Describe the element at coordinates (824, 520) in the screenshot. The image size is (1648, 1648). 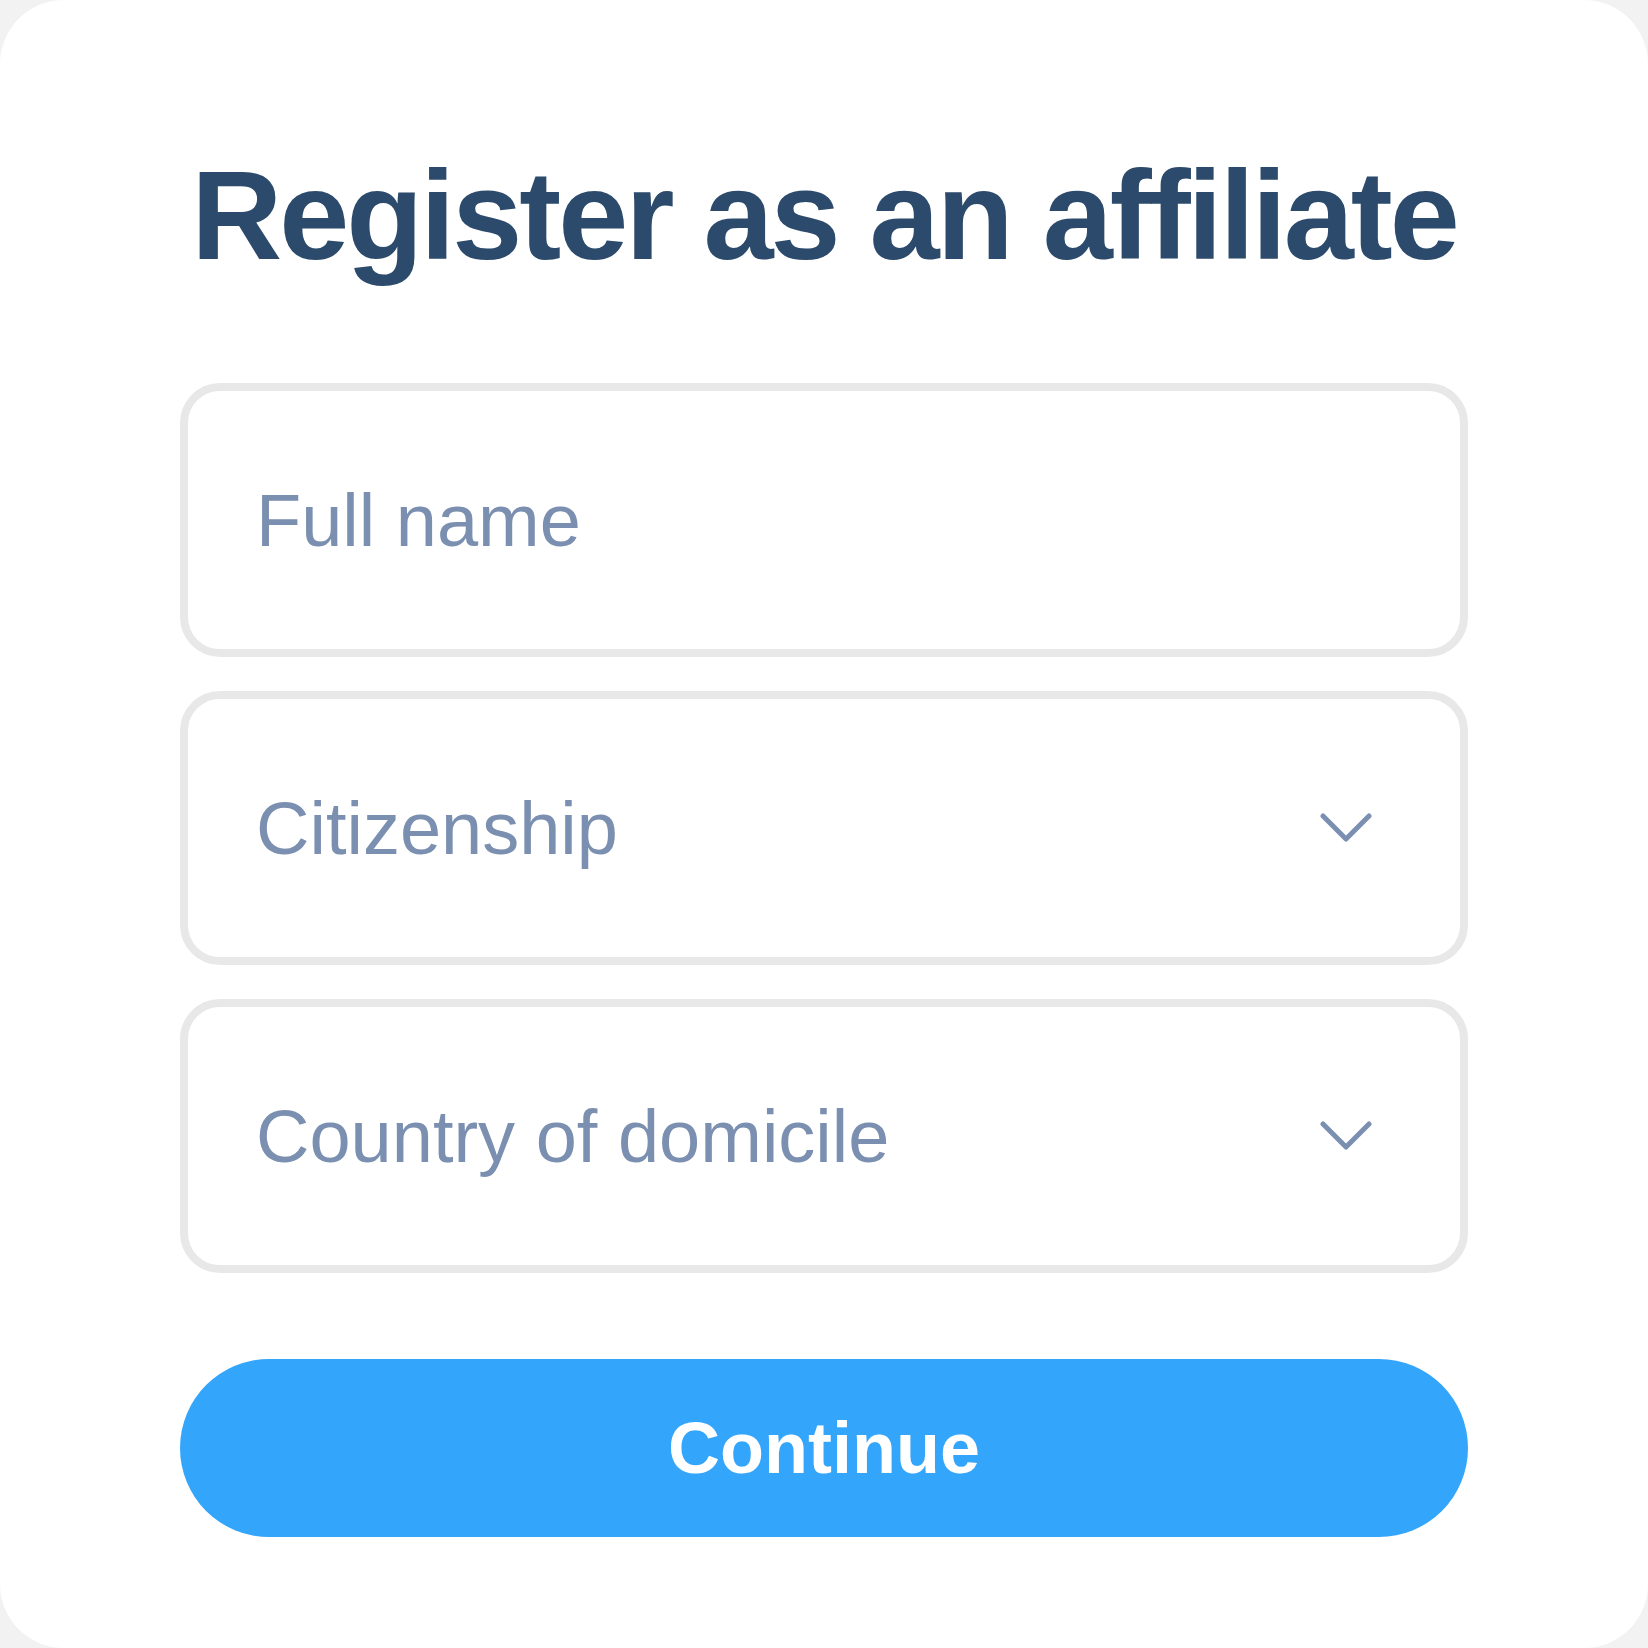
I see `input-field: Full name` at that location.